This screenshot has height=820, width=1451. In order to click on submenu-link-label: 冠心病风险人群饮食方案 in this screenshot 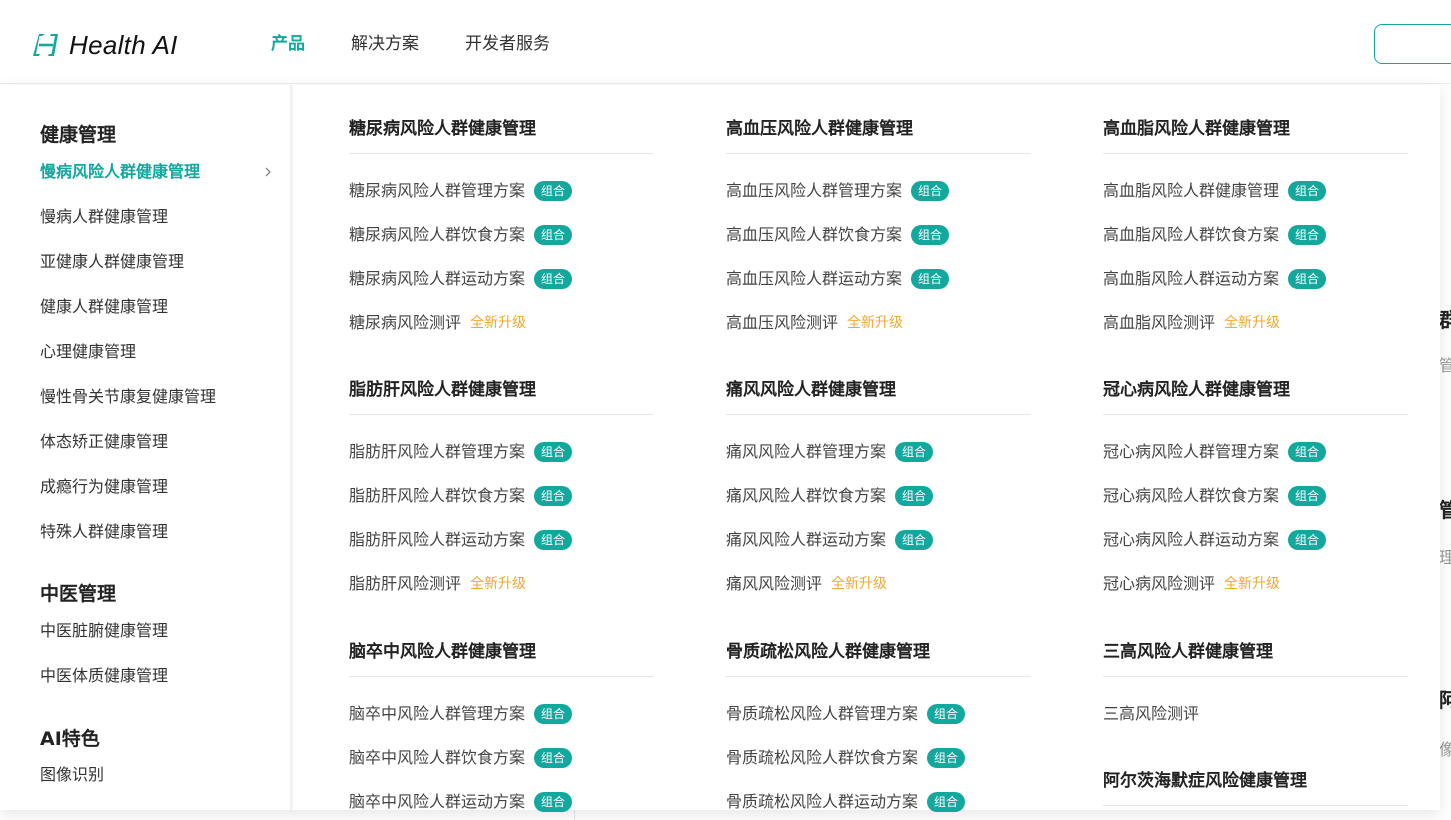, I will do `click(1191, 495)`.